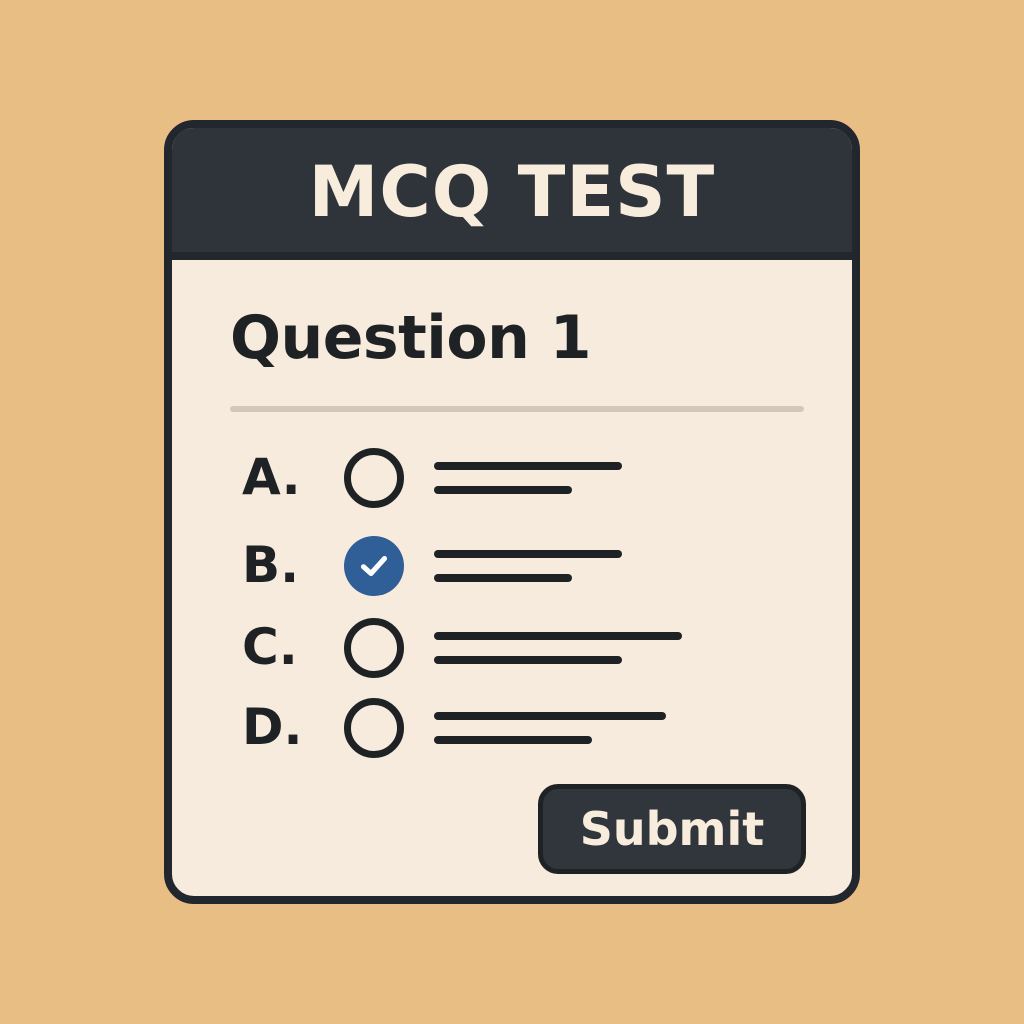  I want to click on option-c: C., so click(482, 649).